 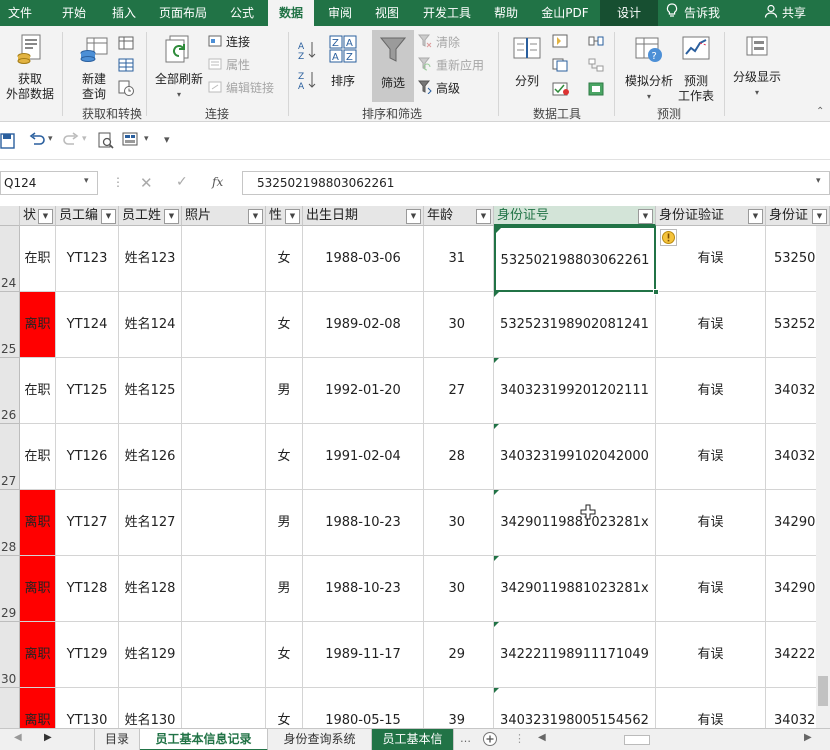 What do you see at coordinates (150, 708) in the screenshot?
I see `cell-name: 姓名130` at bounding box center [150, 708].